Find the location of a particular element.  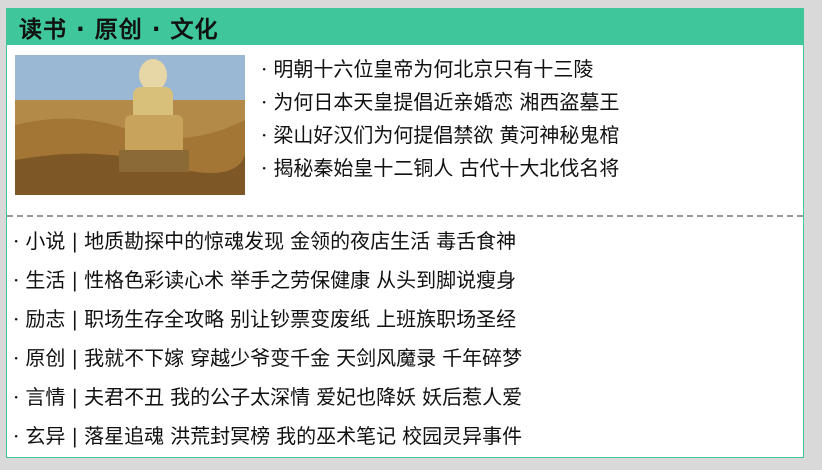

featured-link: 揭秘秦始皇十二铜人 is located at coordinates (363, 168).